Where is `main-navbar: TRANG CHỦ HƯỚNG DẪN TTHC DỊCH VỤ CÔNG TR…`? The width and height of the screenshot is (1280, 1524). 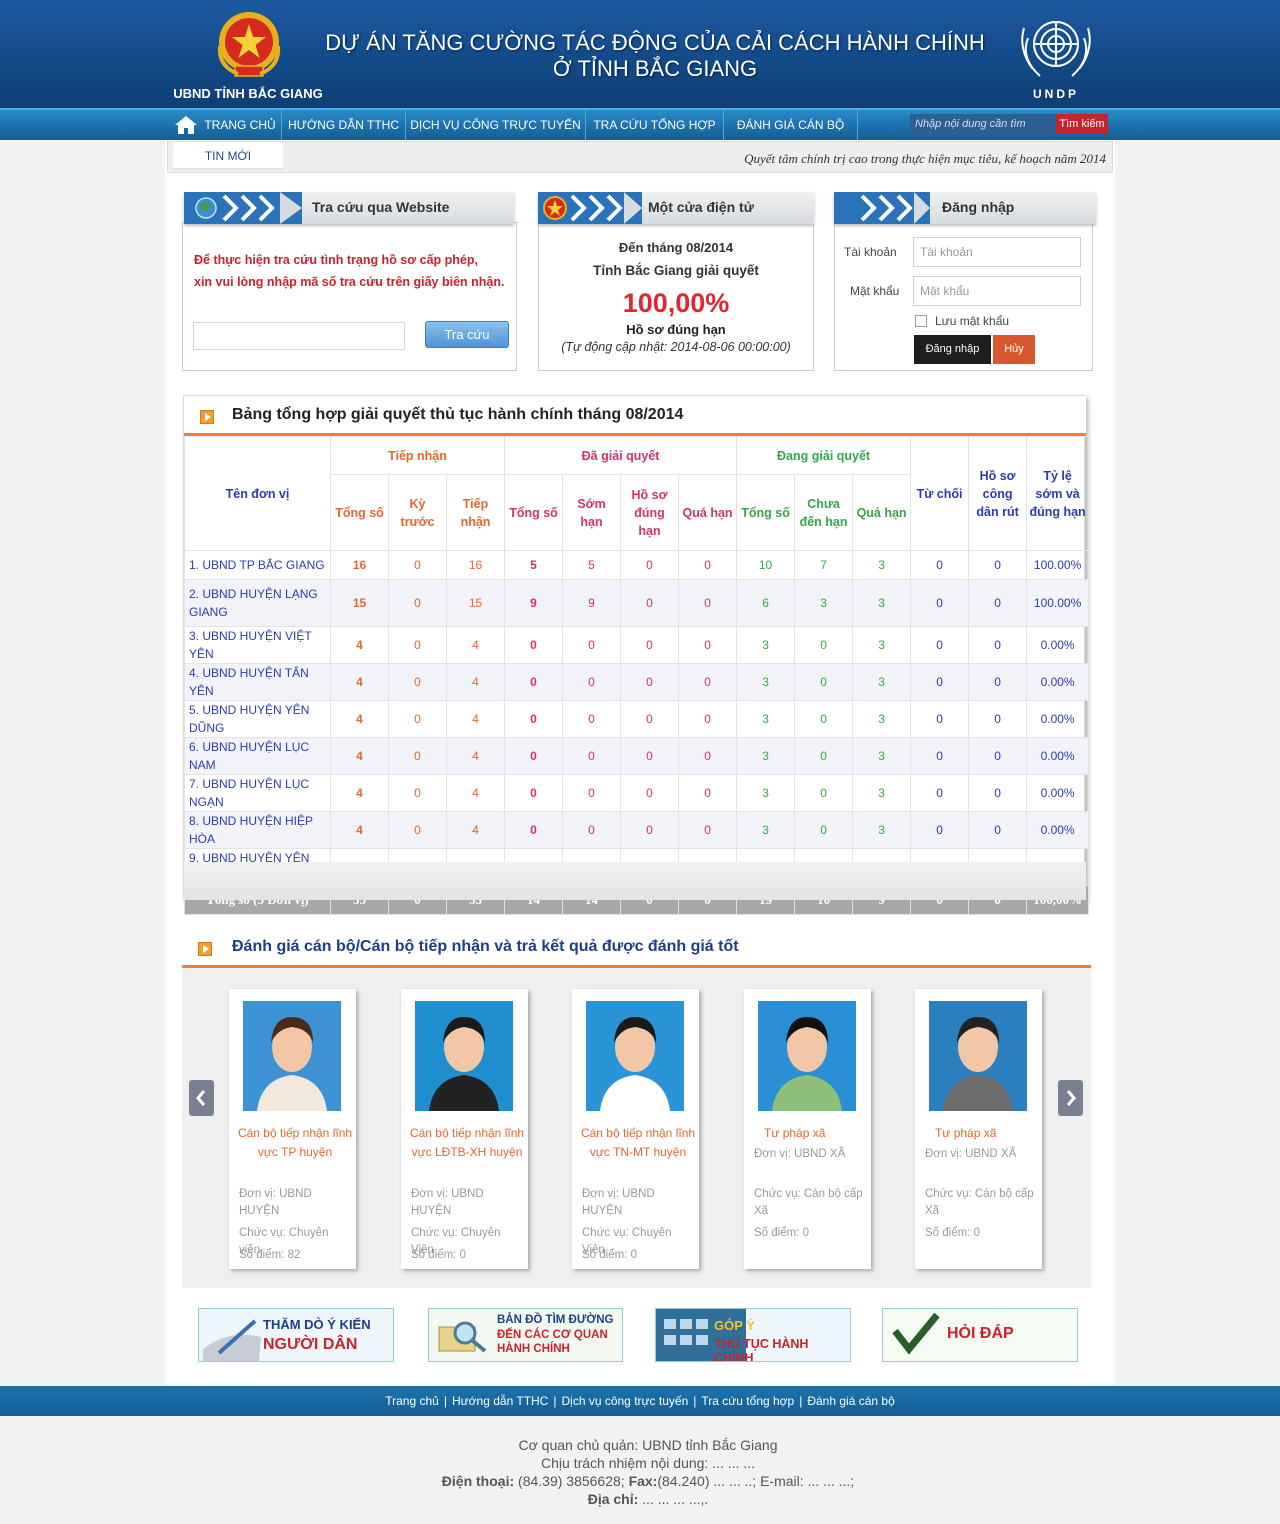 main-navbar: TRANG CHỦ HƯỚNG DẪN TTHC DỊCH VỤ CÔNG TR… is located at coordinates (640, 124).